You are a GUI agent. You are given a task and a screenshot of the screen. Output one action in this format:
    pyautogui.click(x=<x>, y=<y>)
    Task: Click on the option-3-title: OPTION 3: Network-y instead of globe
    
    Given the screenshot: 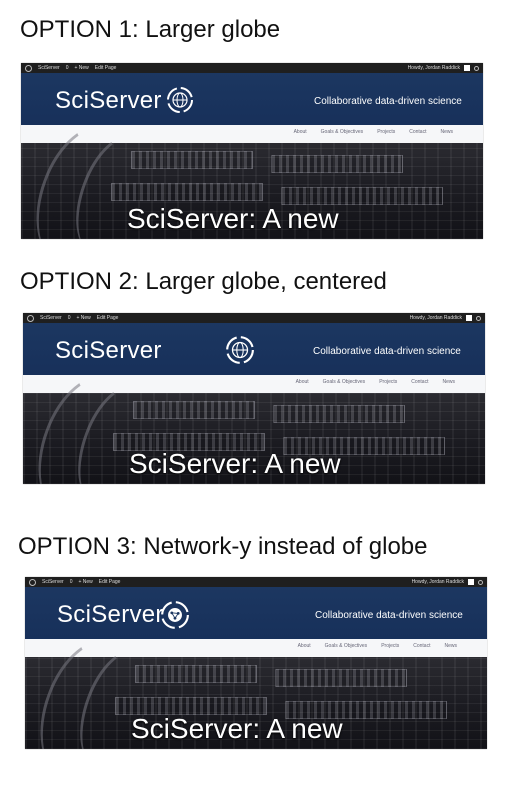 What is the action you would take?
    pyautogui.click(x=223, y=546)
    